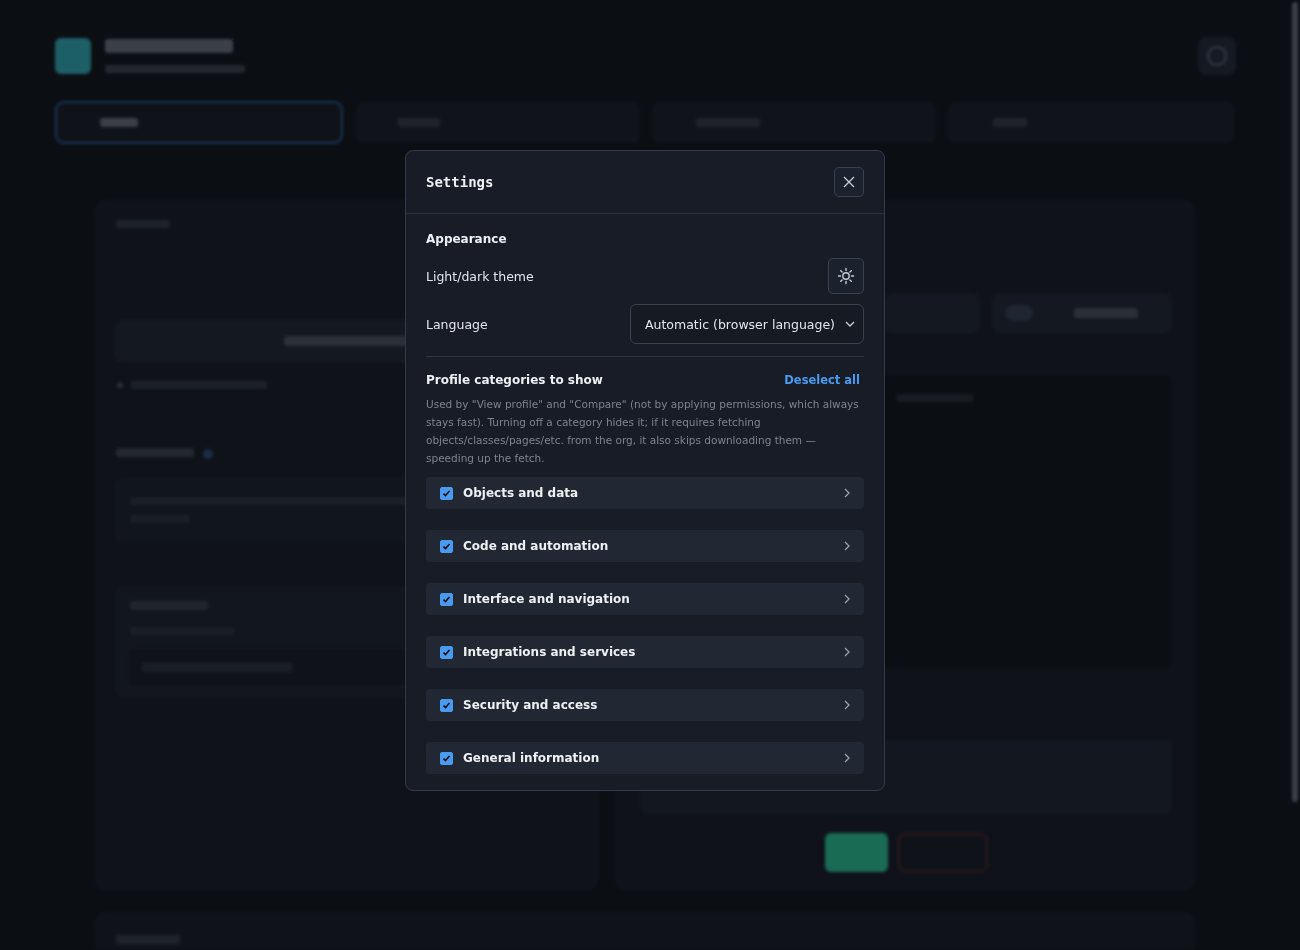 The width and height of the screenshot is (1300, 950). Describe the element at coordinates (480, 276) in the screenshot. I see `setting-label: Light/dark theme` at that location.